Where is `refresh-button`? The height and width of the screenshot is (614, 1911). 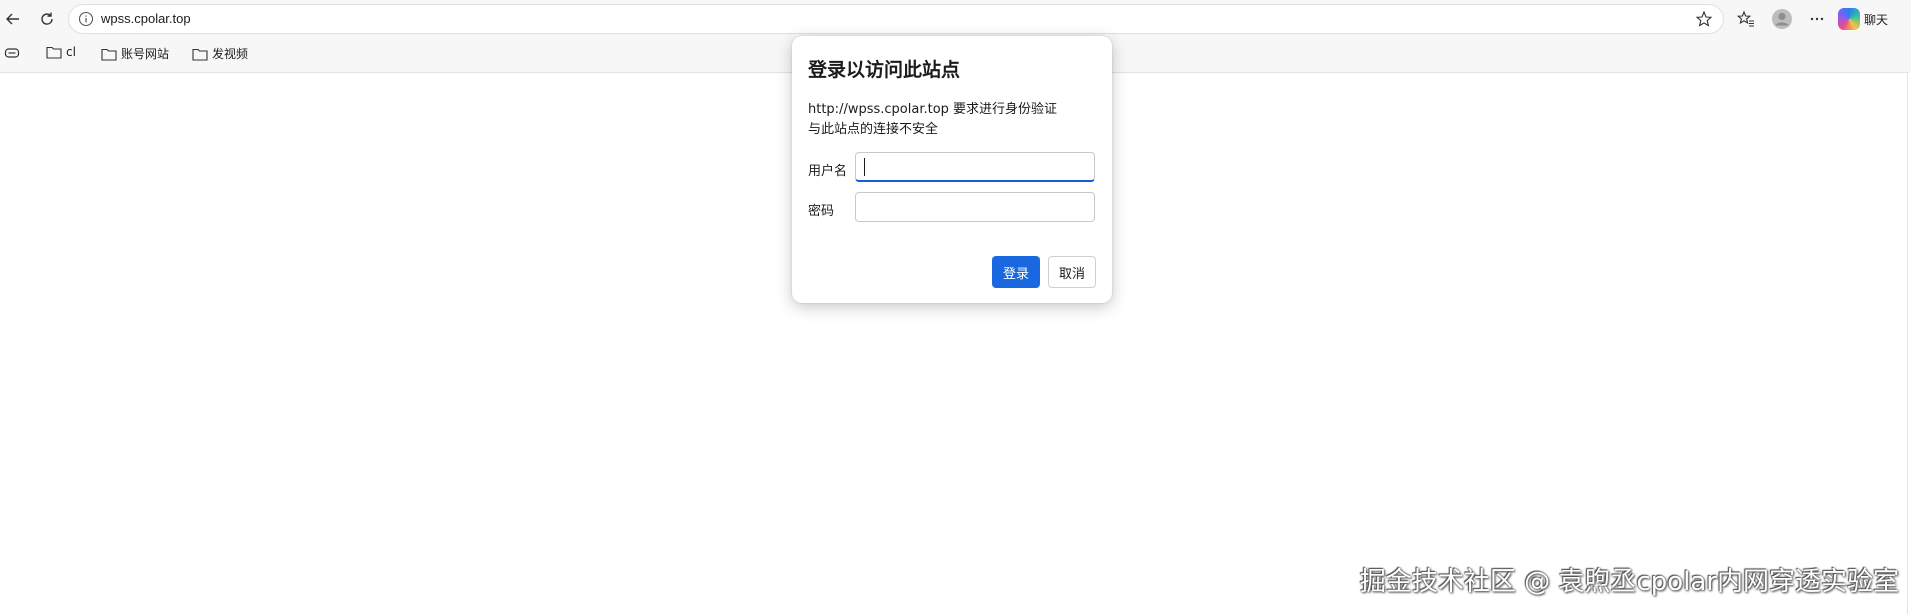 refresh-button is located at coordinates (47, 19).